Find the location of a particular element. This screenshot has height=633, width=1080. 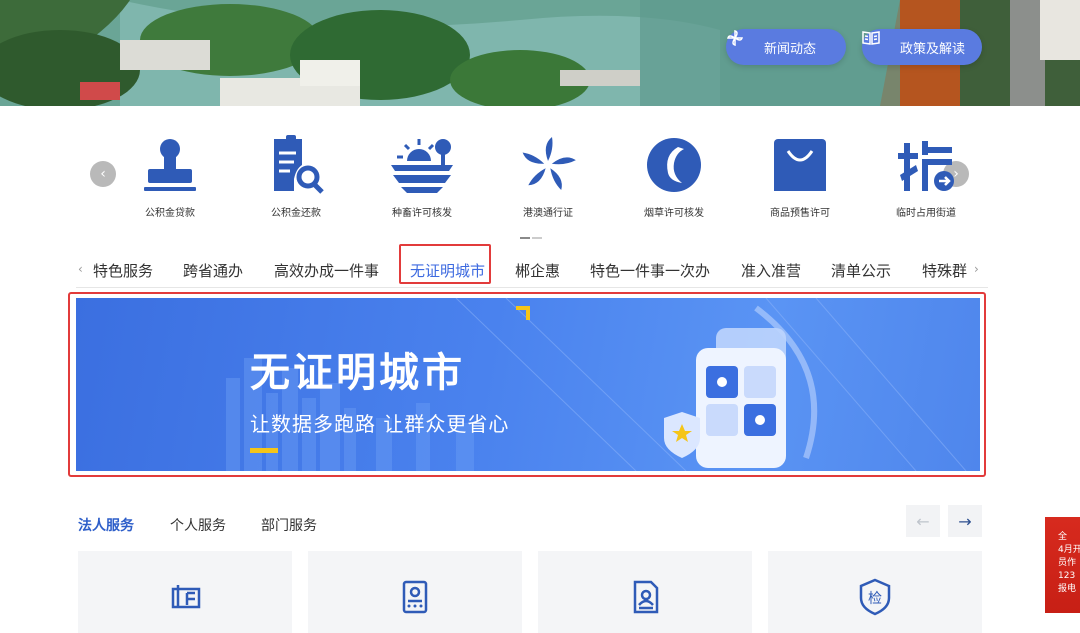

personnel-document-icon is located at coordinates (645, 597).